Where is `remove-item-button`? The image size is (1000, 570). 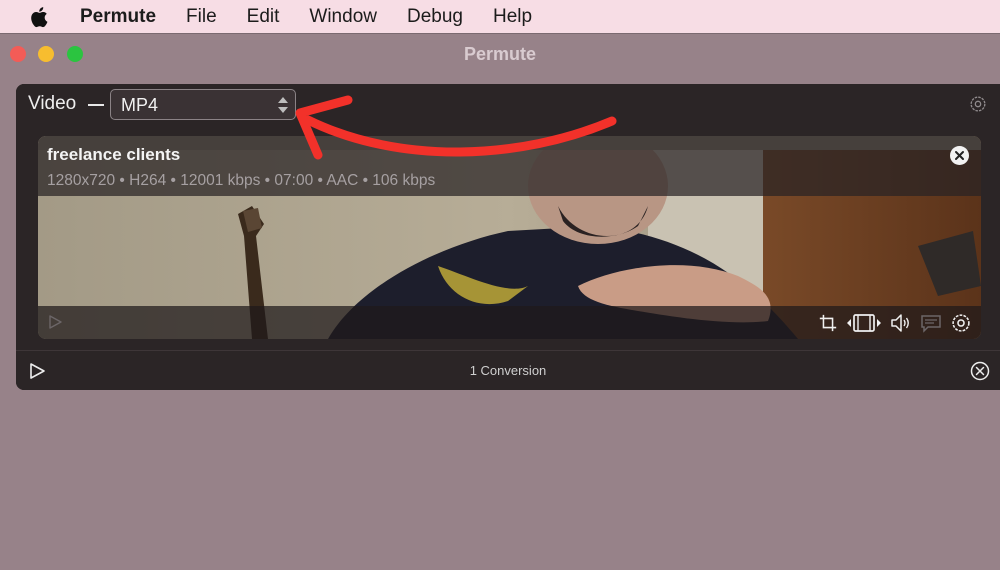 remove-item-button is located at coordinates (959, 155).